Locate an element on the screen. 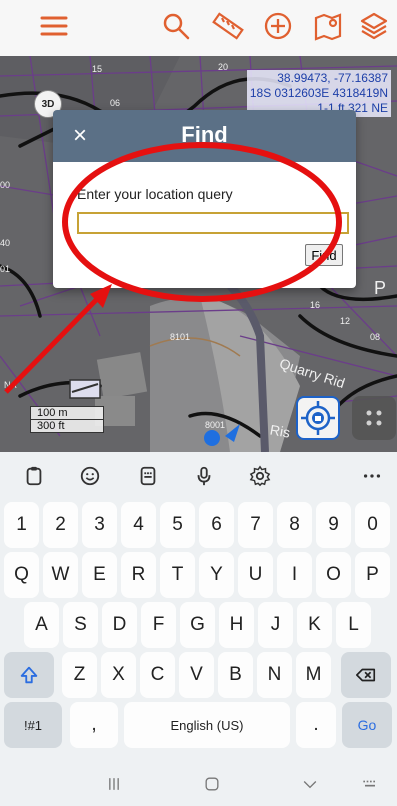  back-chevron-icon is located at coordinates (310, 784).